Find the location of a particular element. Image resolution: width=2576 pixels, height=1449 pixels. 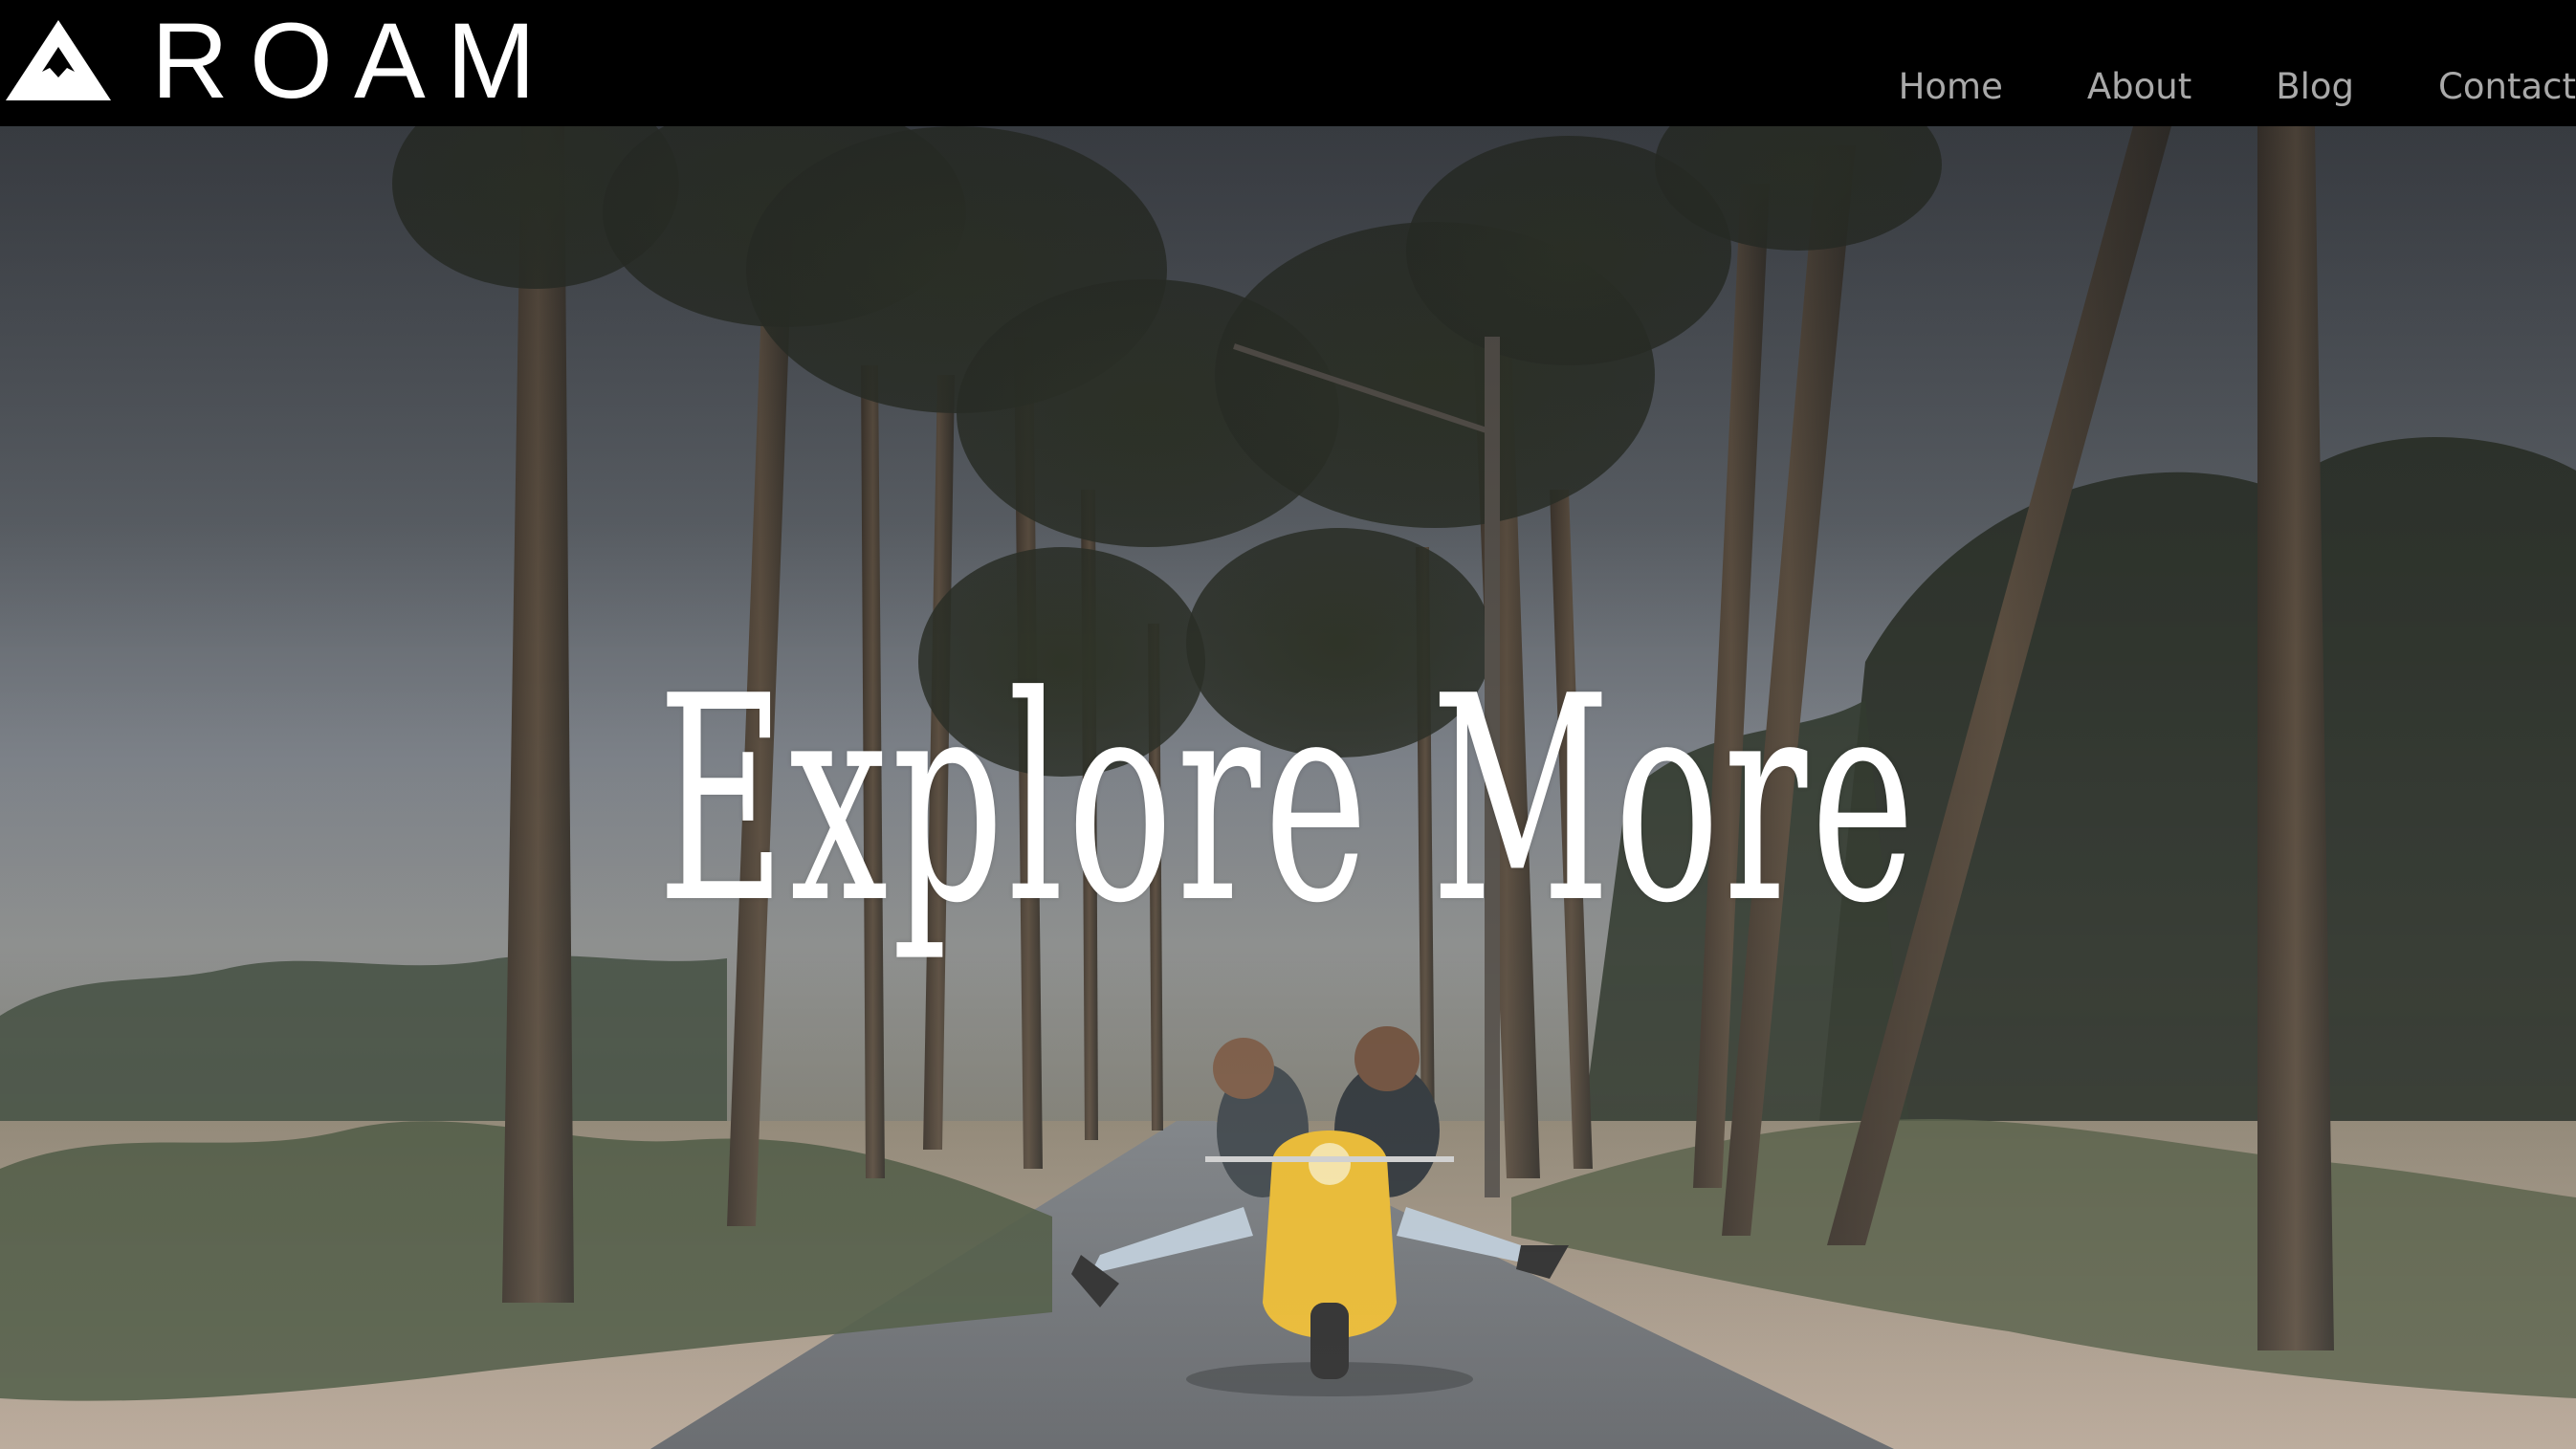

nav-link-contact: Contact is located at coordinates (2507, 87).